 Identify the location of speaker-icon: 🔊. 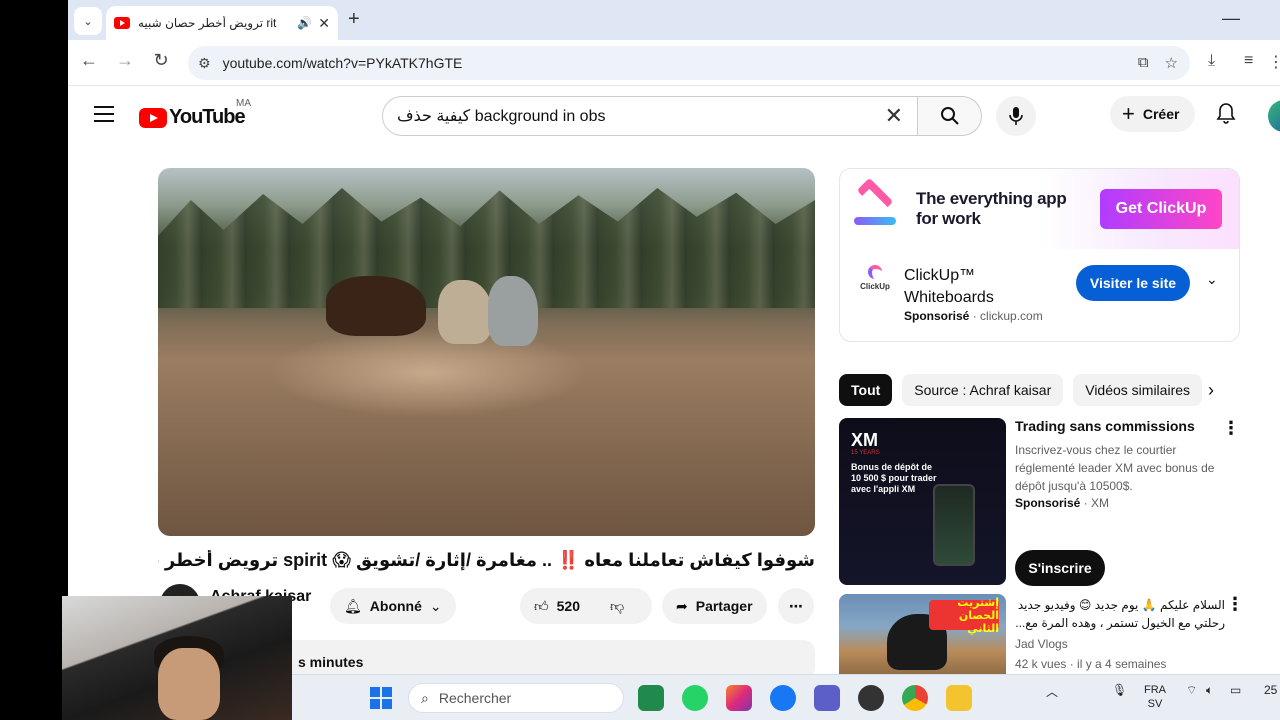
(304, 23).